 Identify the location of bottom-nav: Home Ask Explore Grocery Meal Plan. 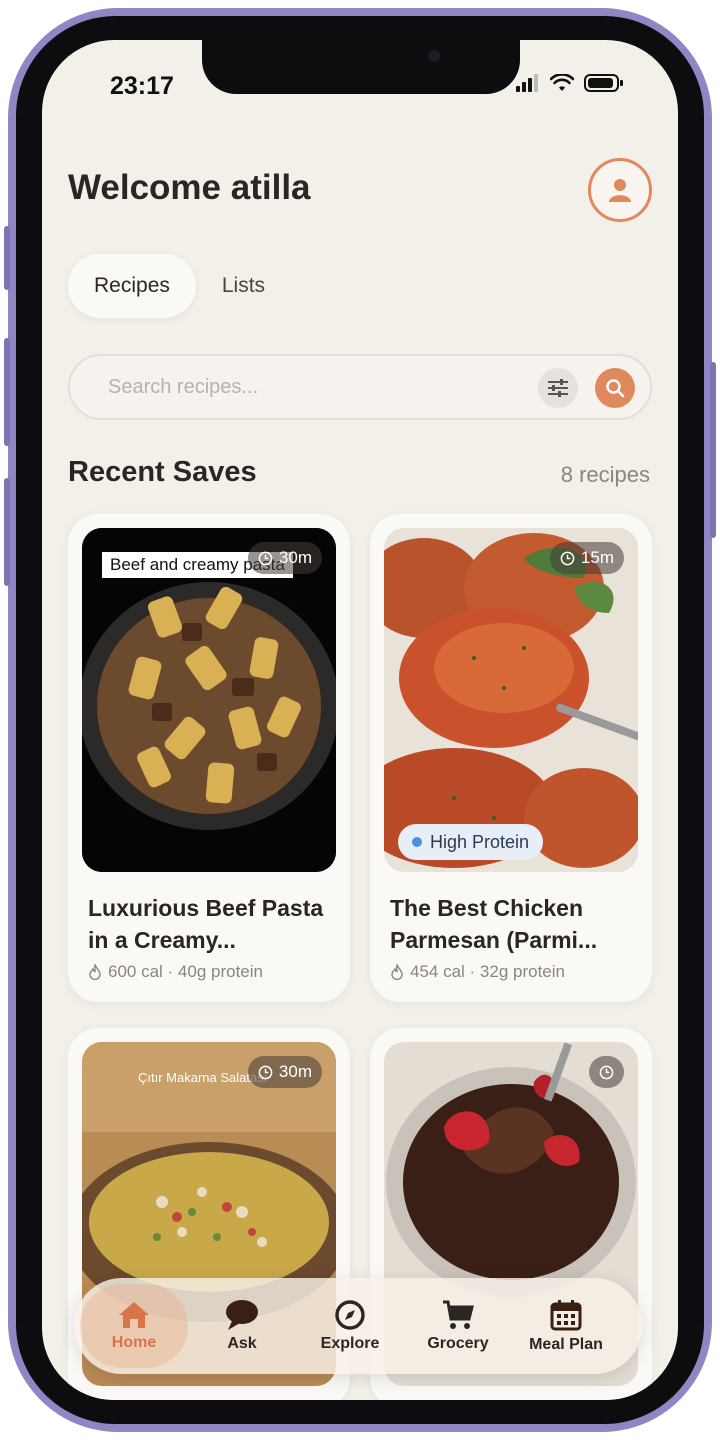
(358, 1326).